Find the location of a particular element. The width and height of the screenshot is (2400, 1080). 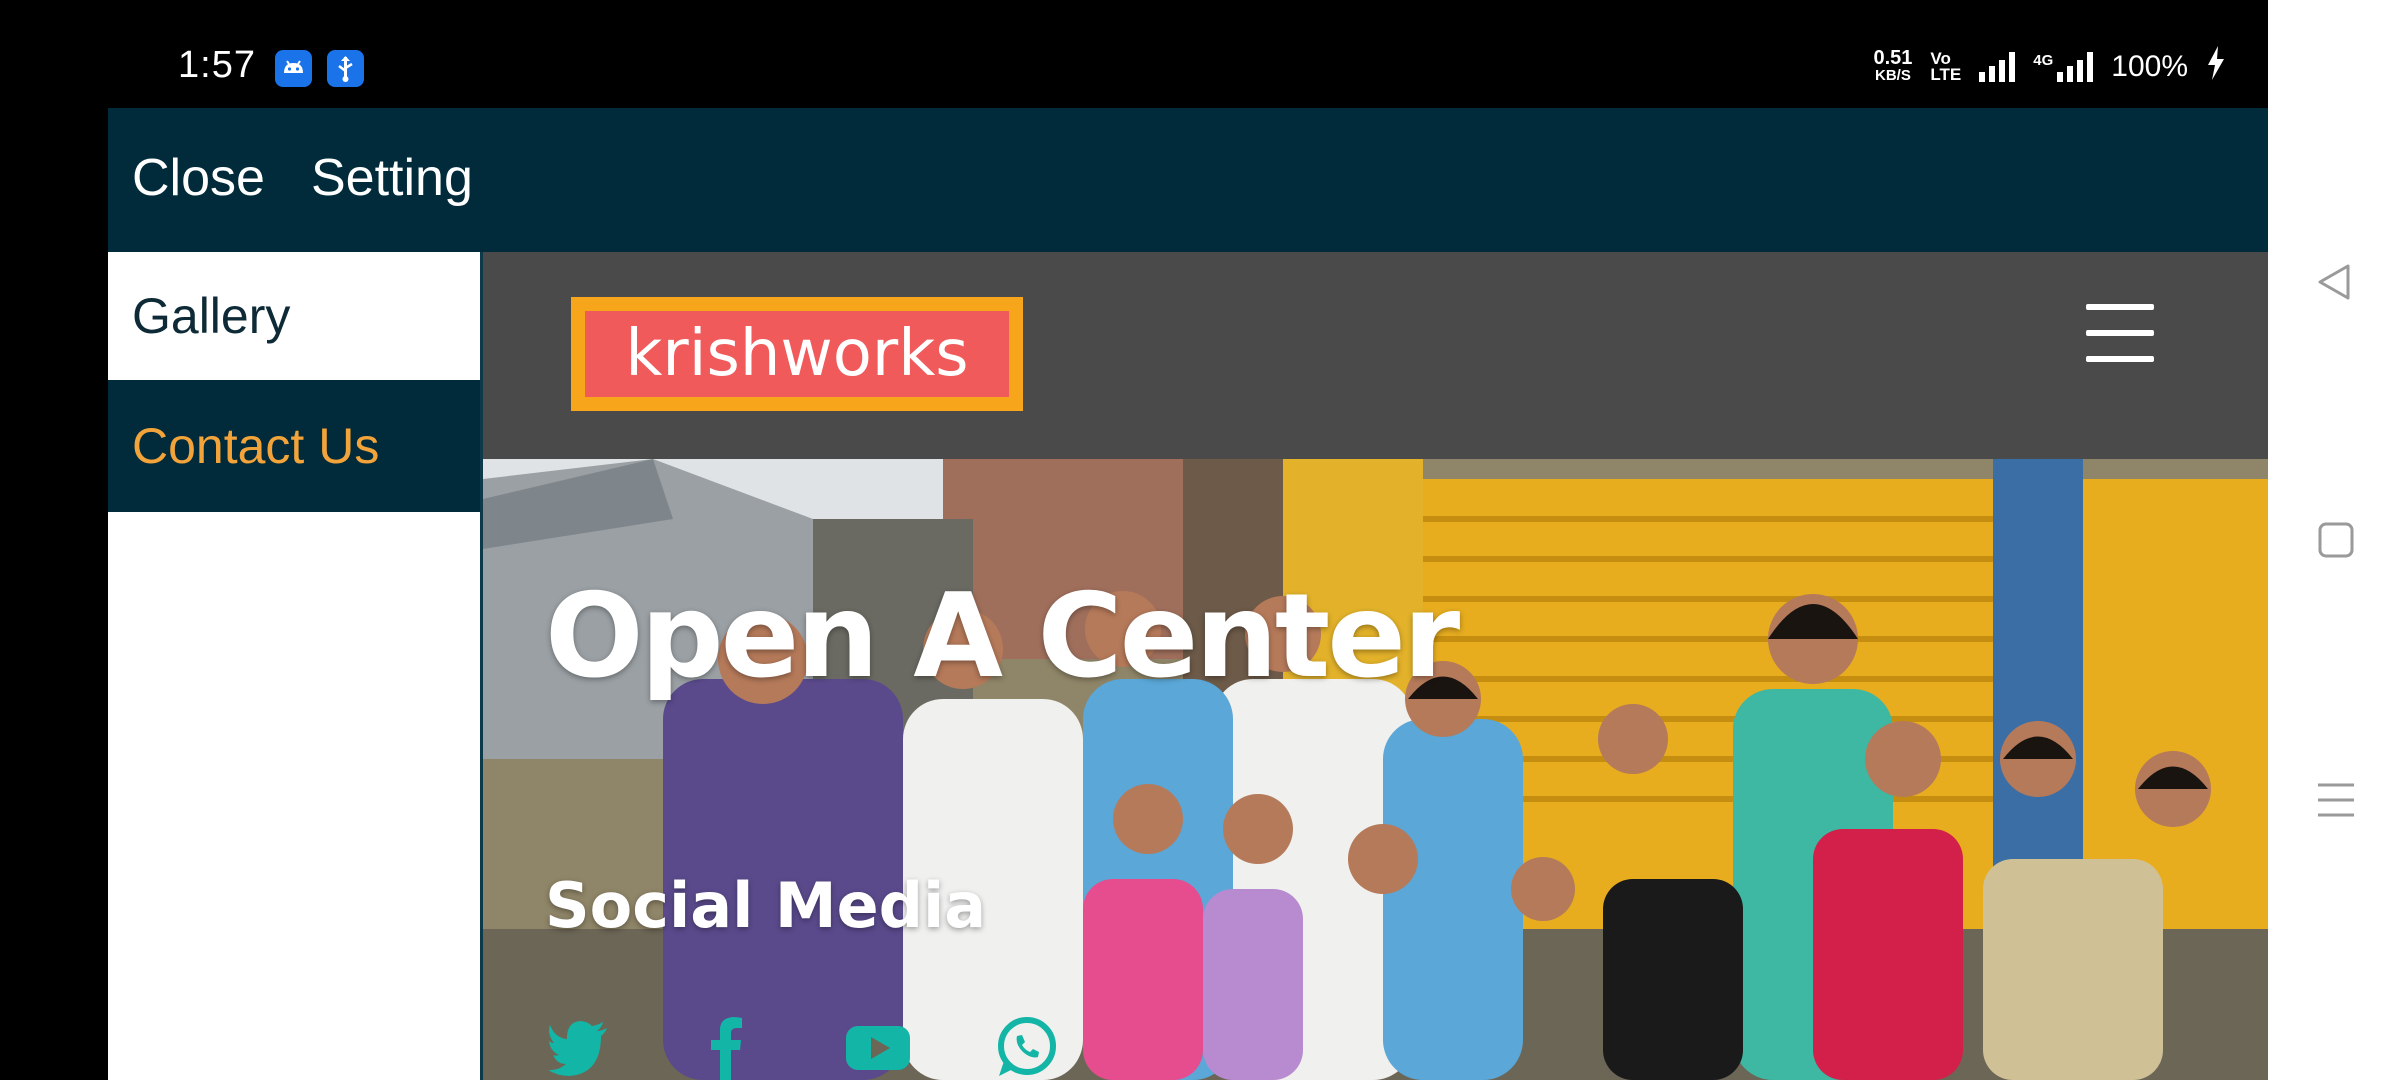

usb-icon is located at coordinates (345, 68).